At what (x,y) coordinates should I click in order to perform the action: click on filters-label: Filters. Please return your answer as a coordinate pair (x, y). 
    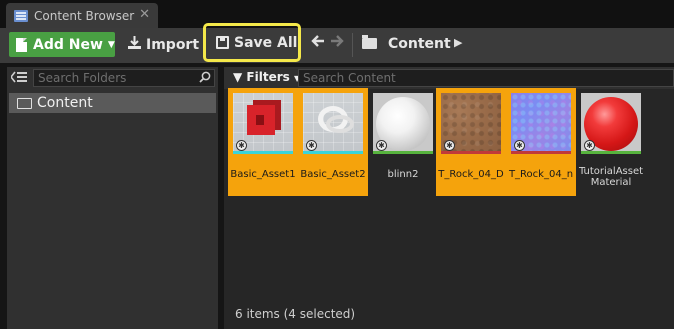
    Looking at the image, I should click on (268, 77).